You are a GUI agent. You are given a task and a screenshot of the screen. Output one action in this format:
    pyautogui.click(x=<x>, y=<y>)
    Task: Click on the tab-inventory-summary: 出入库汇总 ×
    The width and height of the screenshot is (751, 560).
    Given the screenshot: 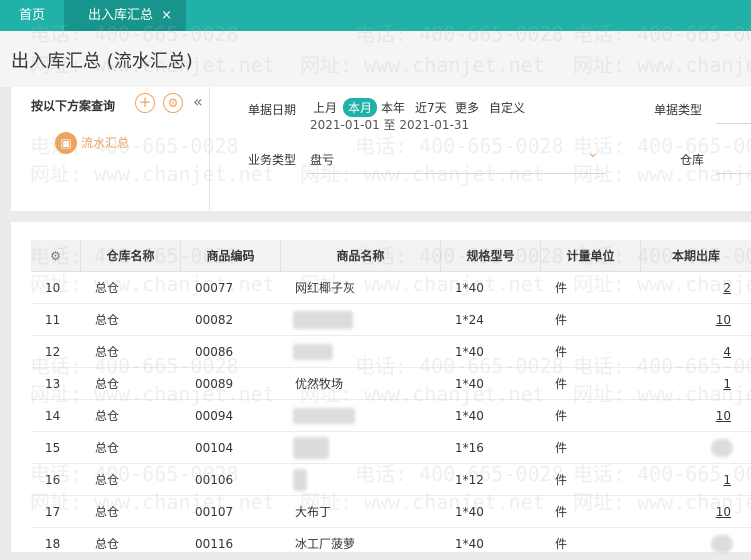 What is the action you would take?
    pyautogui.click(x=125, y=15)
    